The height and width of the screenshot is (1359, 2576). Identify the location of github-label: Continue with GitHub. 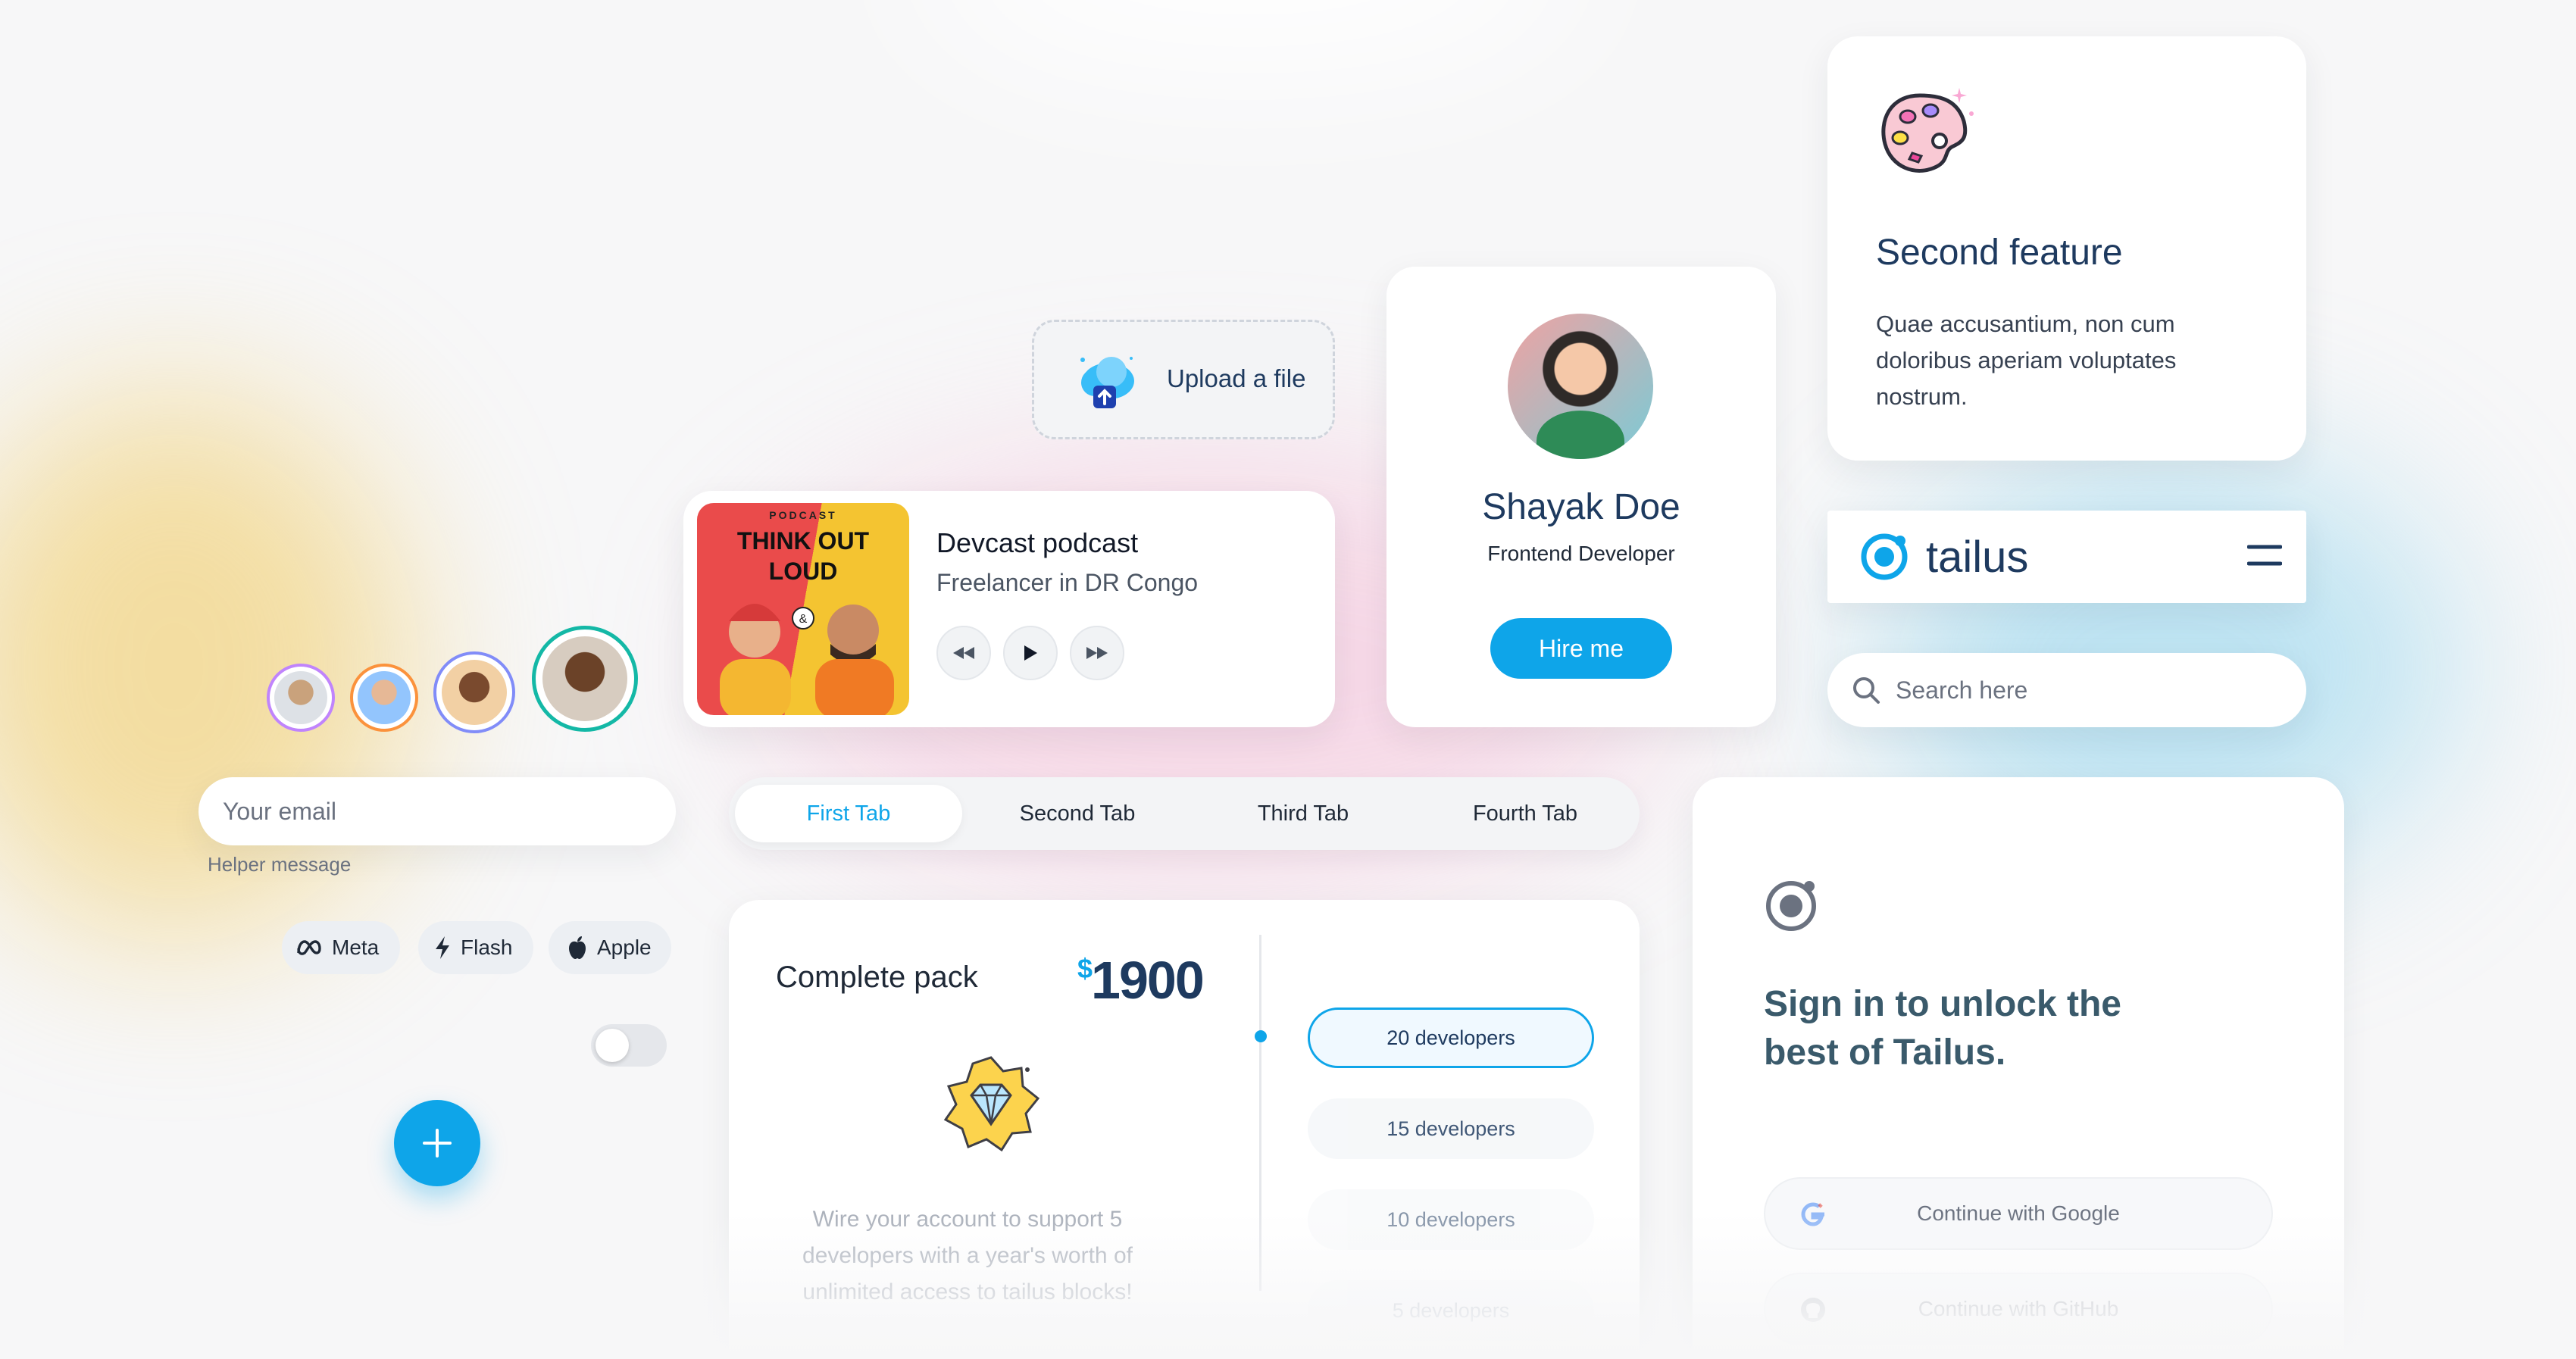
(2018, 1309).